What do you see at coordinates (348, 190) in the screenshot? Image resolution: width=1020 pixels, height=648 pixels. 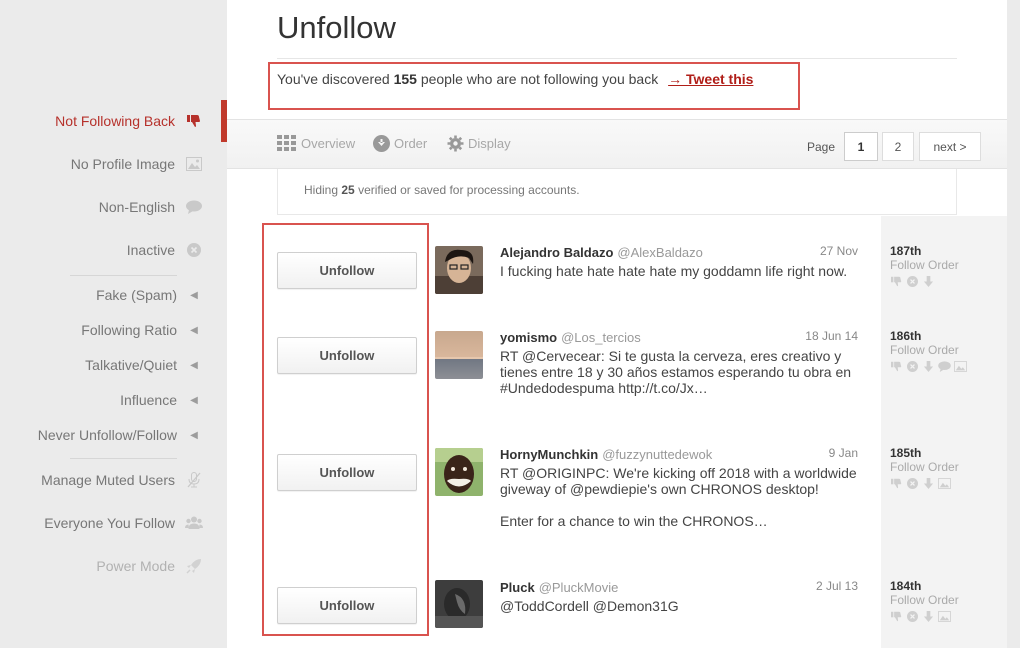 I see `notice-count: 25` at bounding box center [348, 190].